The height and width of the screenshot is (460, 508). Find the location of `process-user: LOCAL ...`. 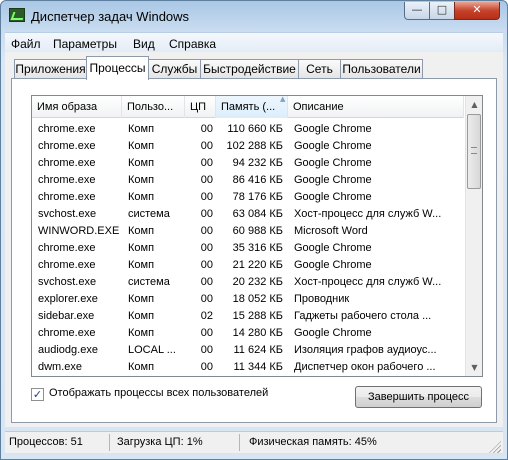

process-user: LOCAL ... is located at coordinates (152, 350).